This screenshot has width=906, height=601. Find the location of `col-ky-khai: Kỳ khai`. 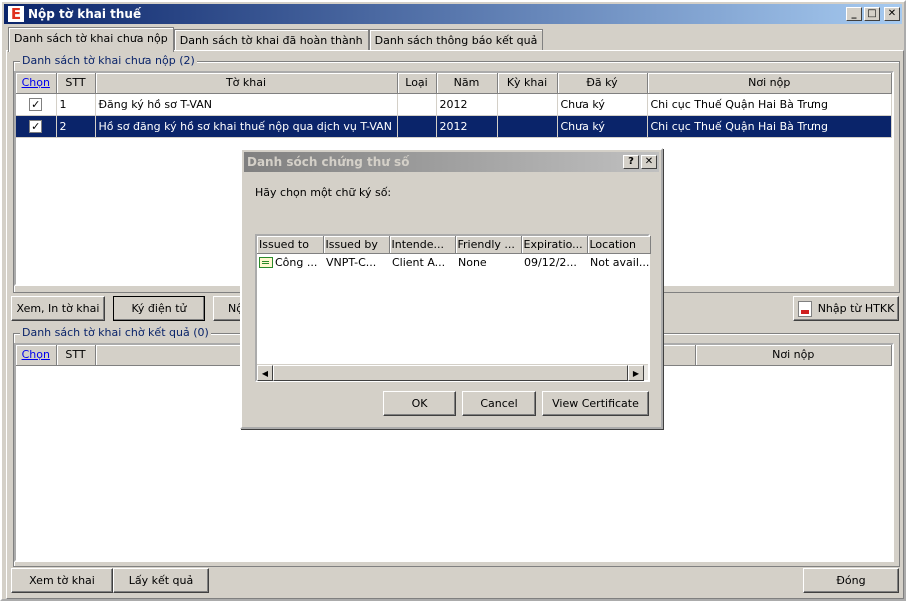

col-ky-khai: Kỳ khai is located at coordinates (527, 83).